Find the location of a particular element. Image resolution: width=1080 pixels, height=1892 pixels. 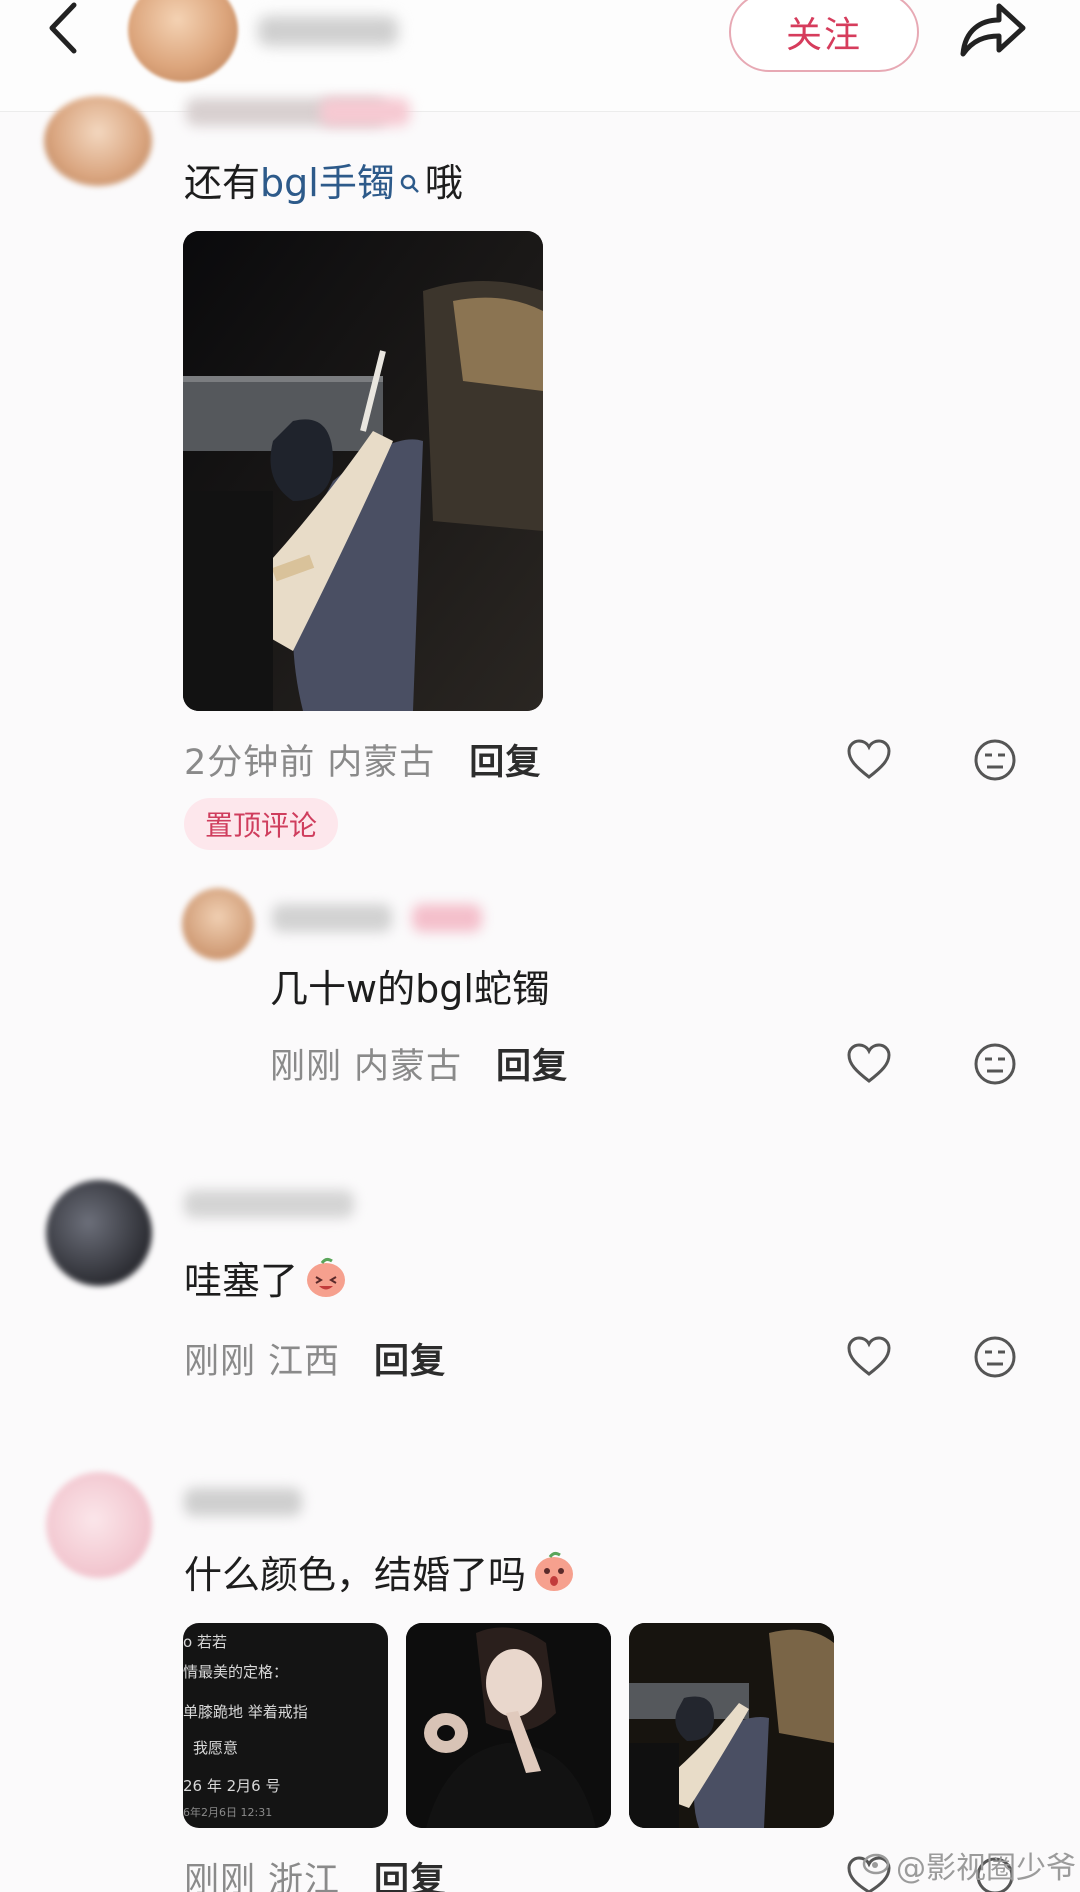

comment-meta: 刚刚 浙江 回复 is located at coordinates (321, 1872).